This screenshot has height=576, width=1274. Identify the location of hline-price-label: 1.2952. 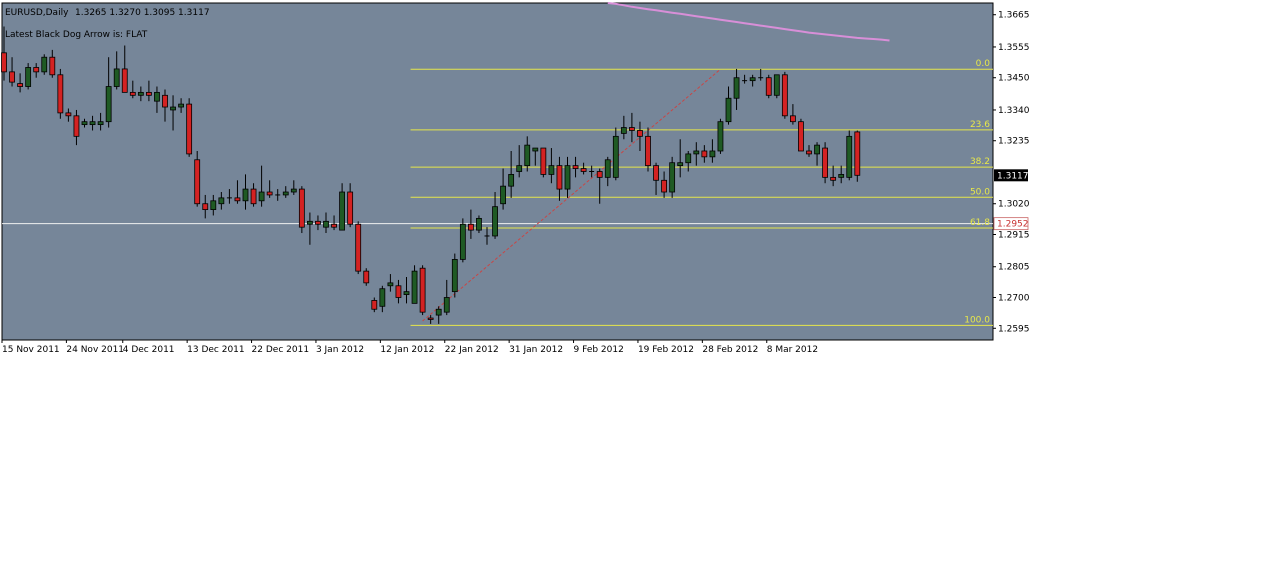
(1013, 225).